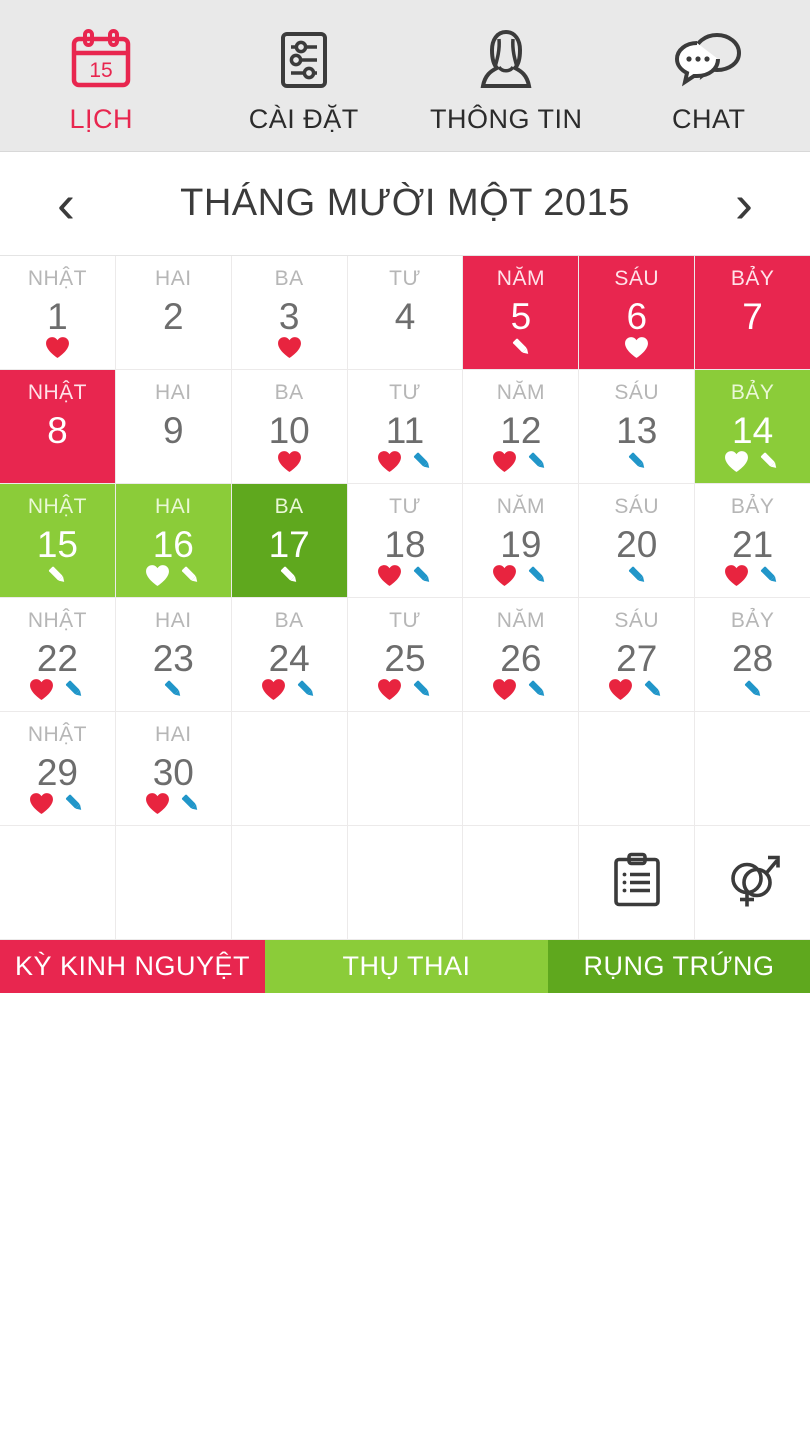 The height and width of the screenshot is (1440, 810). I want to click on calendar-day-14: BẢY 14, so click(752, 427).